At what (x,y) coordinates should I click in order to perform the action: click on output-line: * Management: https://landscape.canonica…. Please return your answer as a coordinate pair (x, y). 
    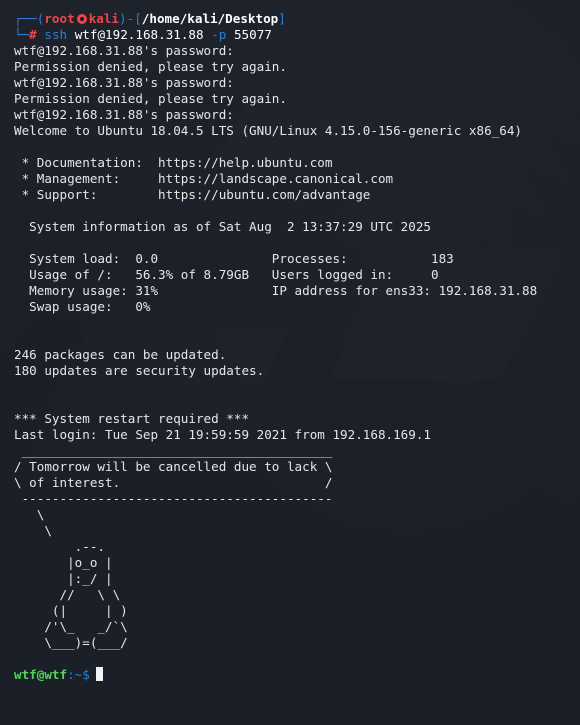
    Looking at the image, I should click on (204, 178).